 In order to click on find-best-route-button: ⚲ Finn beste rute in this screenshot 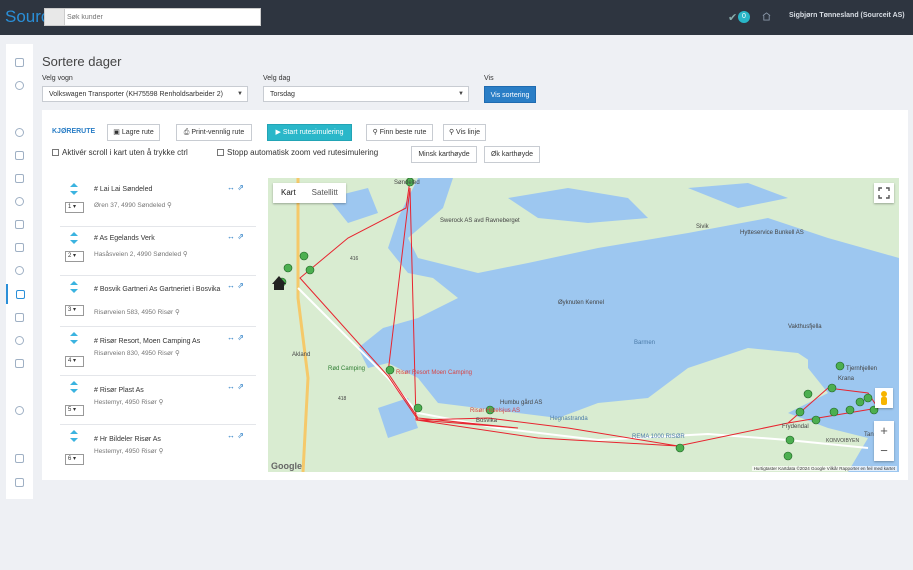, I will do `click(399, 132)`.